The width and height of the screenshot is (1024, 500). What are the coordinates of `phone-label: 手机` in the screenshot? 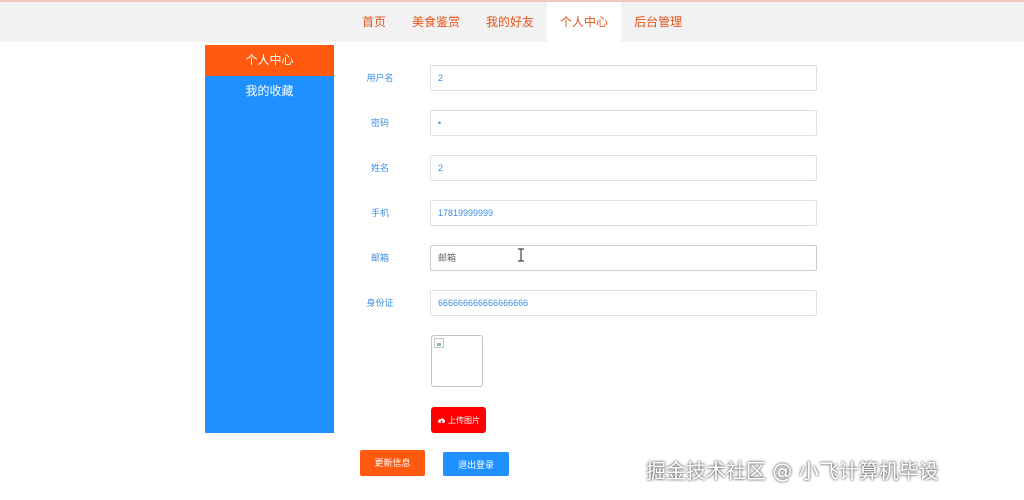 It's located at (379, 213).